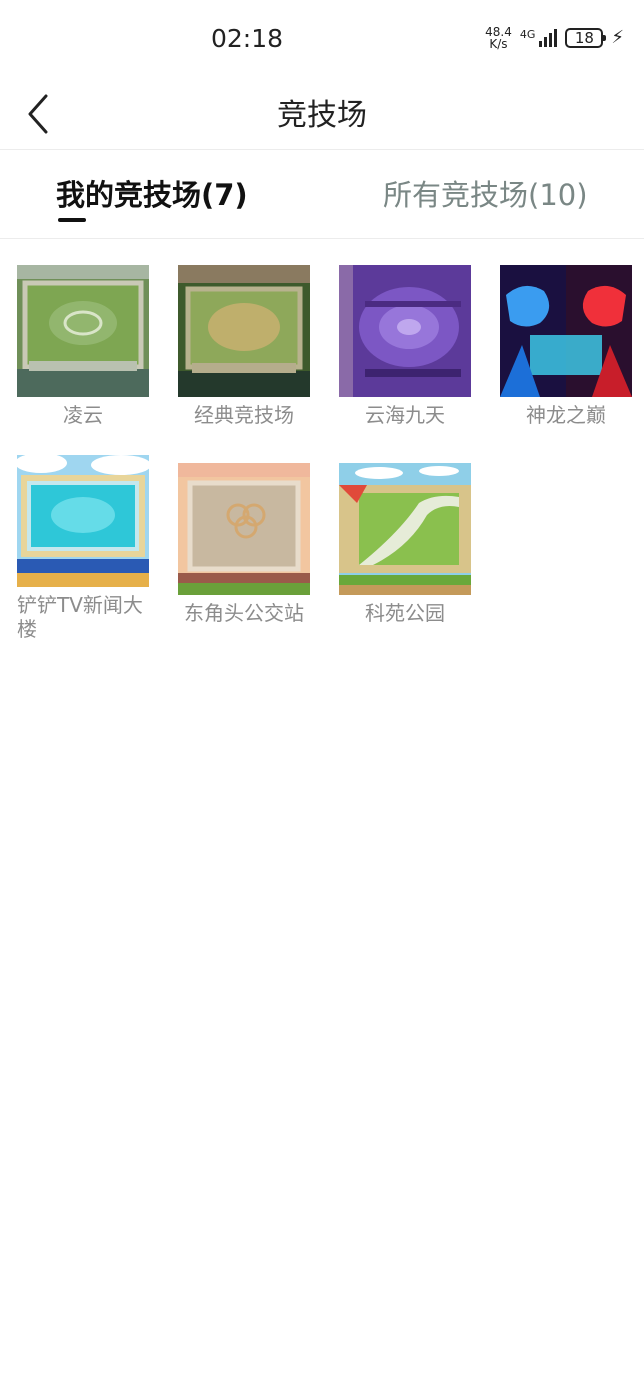  What do you see at coordinates (405, 415) in the screenshot?
I see `arena-name: 云海九天` at bounding box center [405, 415].